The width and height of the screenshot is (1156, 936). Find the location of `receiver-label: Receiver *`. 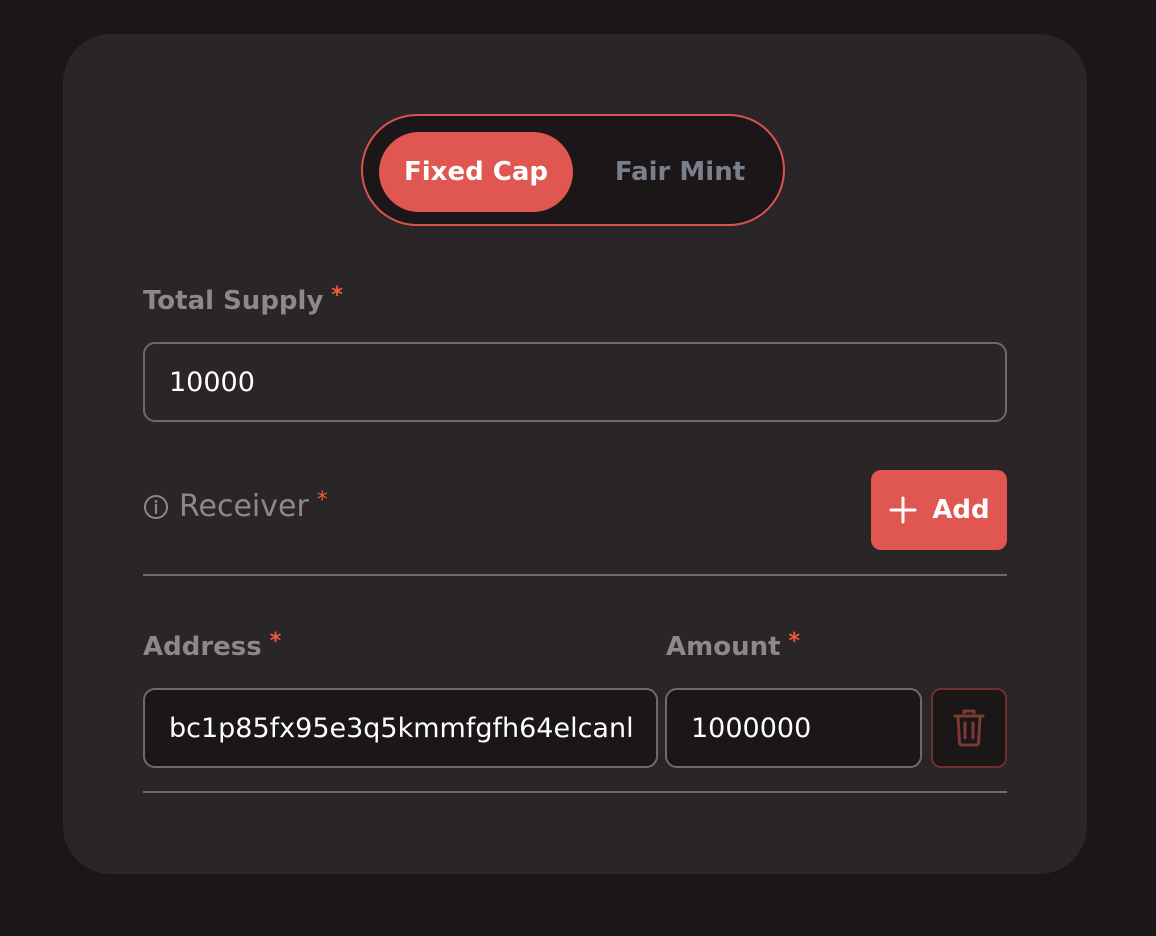

receiver-label: Receiver * is located at coordinates (235, 506).